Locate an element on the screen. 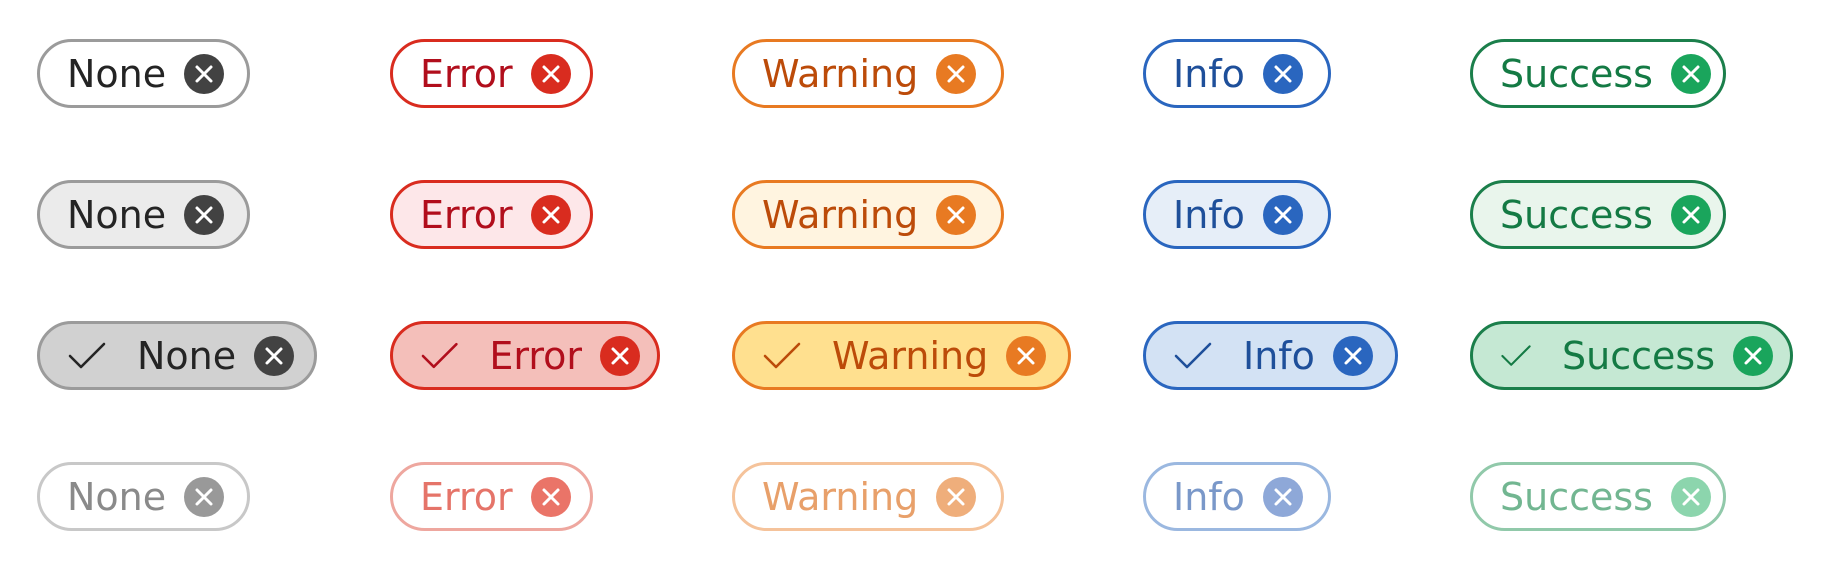  tag-selected-success: Success is located at coordinates (1631, 355).